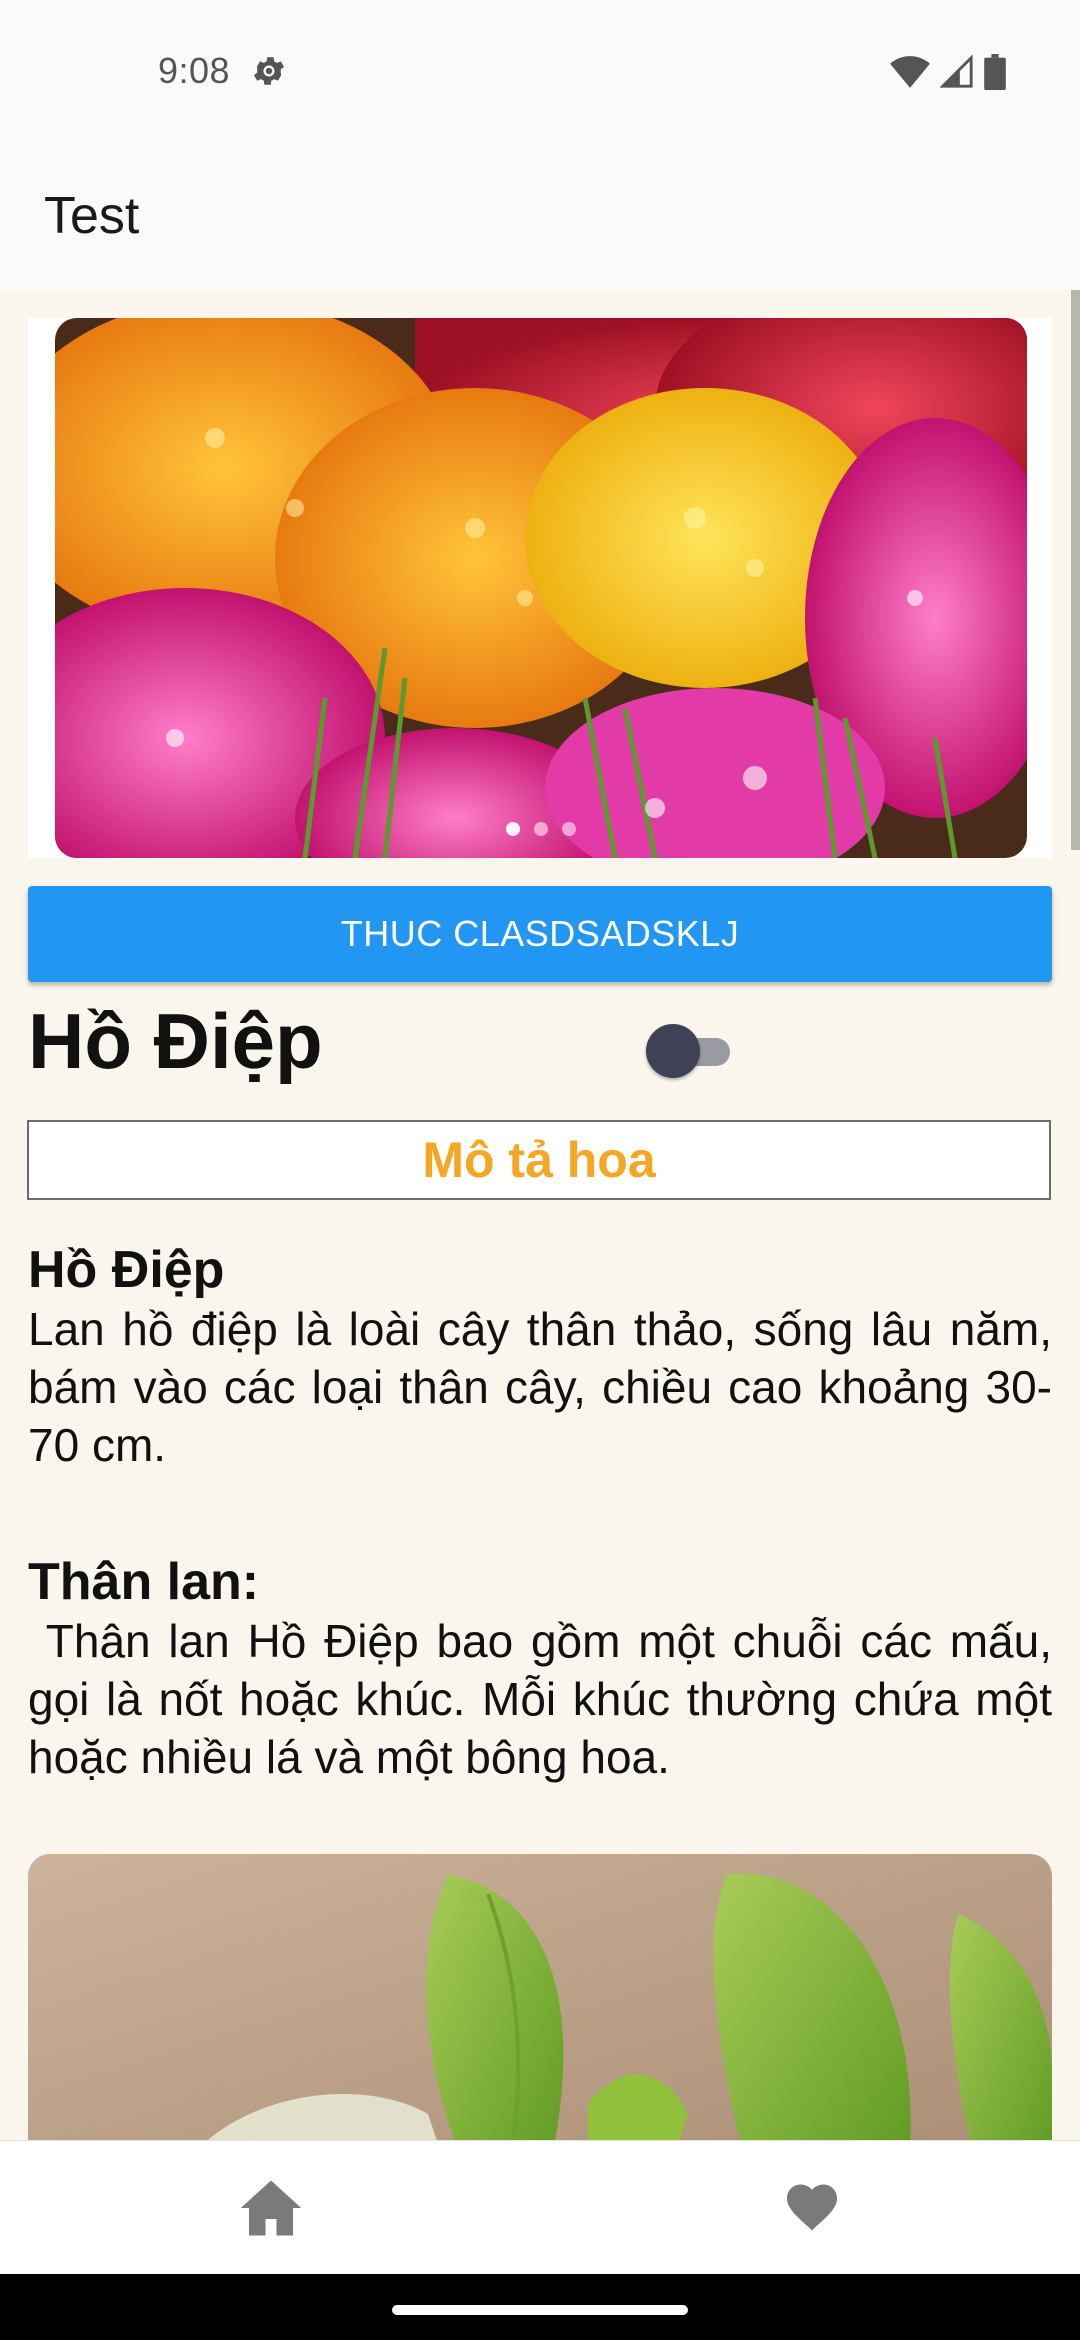 The width and height of the screenshot is (1080, 2340). Describe the element at coordinates (956, 71) in the screenshot. I see `cellular-signal-icon` at that location.